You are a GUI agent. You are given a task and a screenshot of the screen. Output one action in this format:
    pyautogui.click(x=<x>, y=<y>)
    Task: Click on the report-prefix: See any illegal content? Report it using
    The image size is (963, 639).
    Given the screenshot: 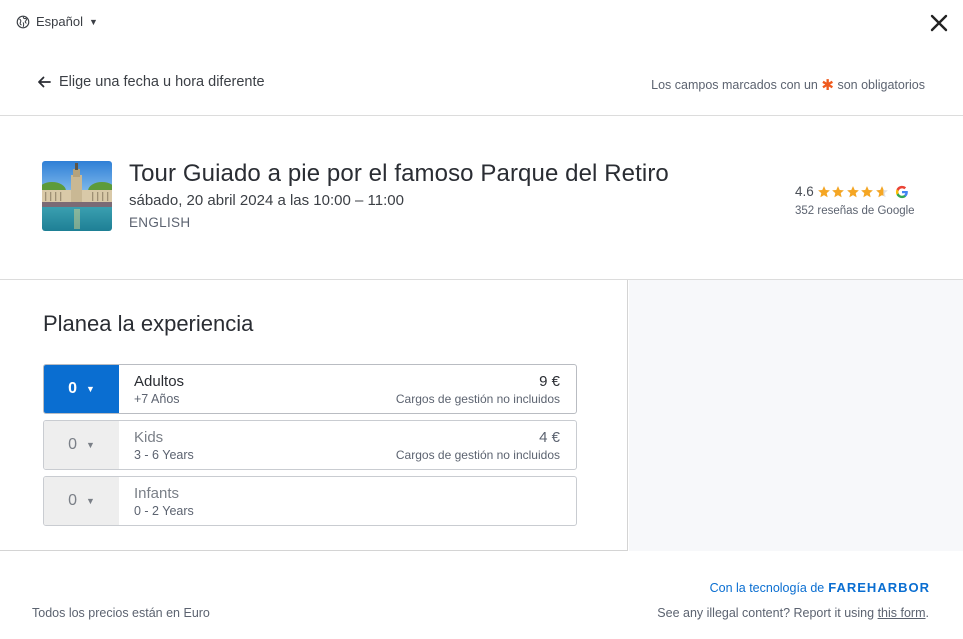 What is the action you would take?
    pyautogui.click(x=766, y=613)
    